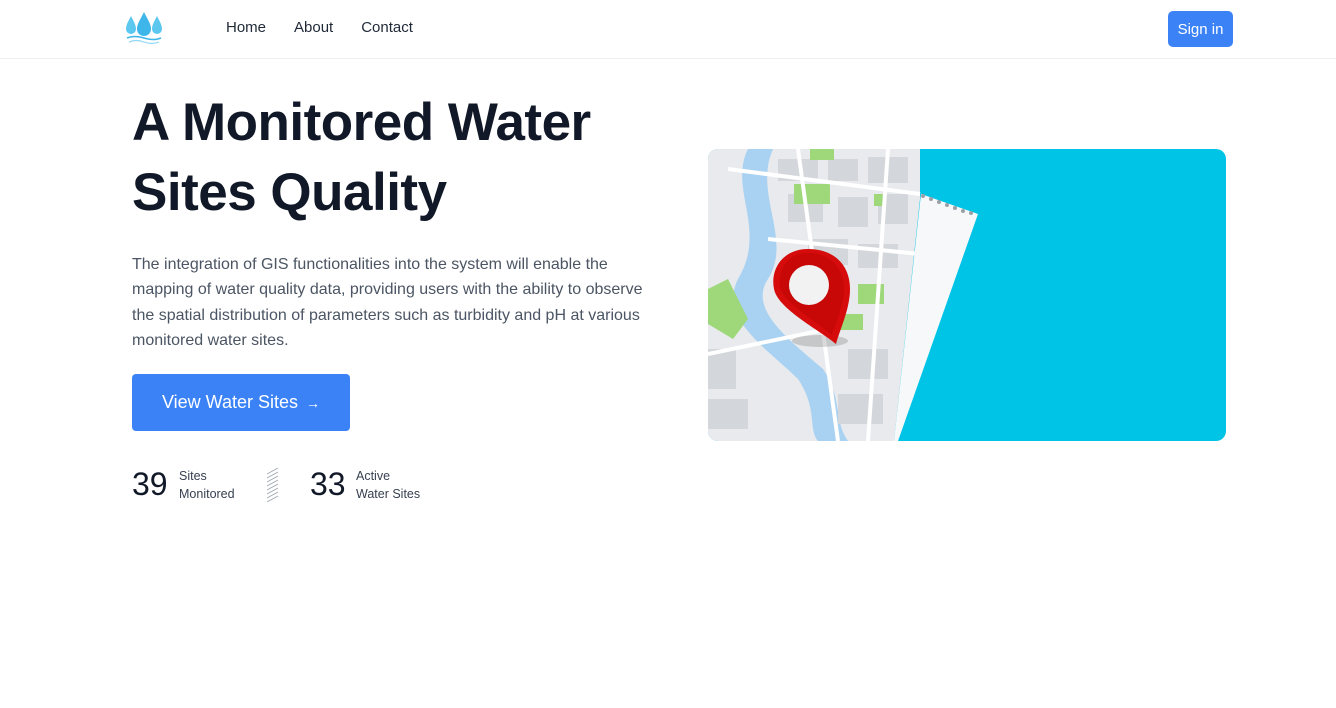 The height and width of the screenshot is (708, 1336). What do you see at coordinates (387, 27) in the screenshot?
I see `nav-link-contact: Contact` at bounding box center [387, 27].